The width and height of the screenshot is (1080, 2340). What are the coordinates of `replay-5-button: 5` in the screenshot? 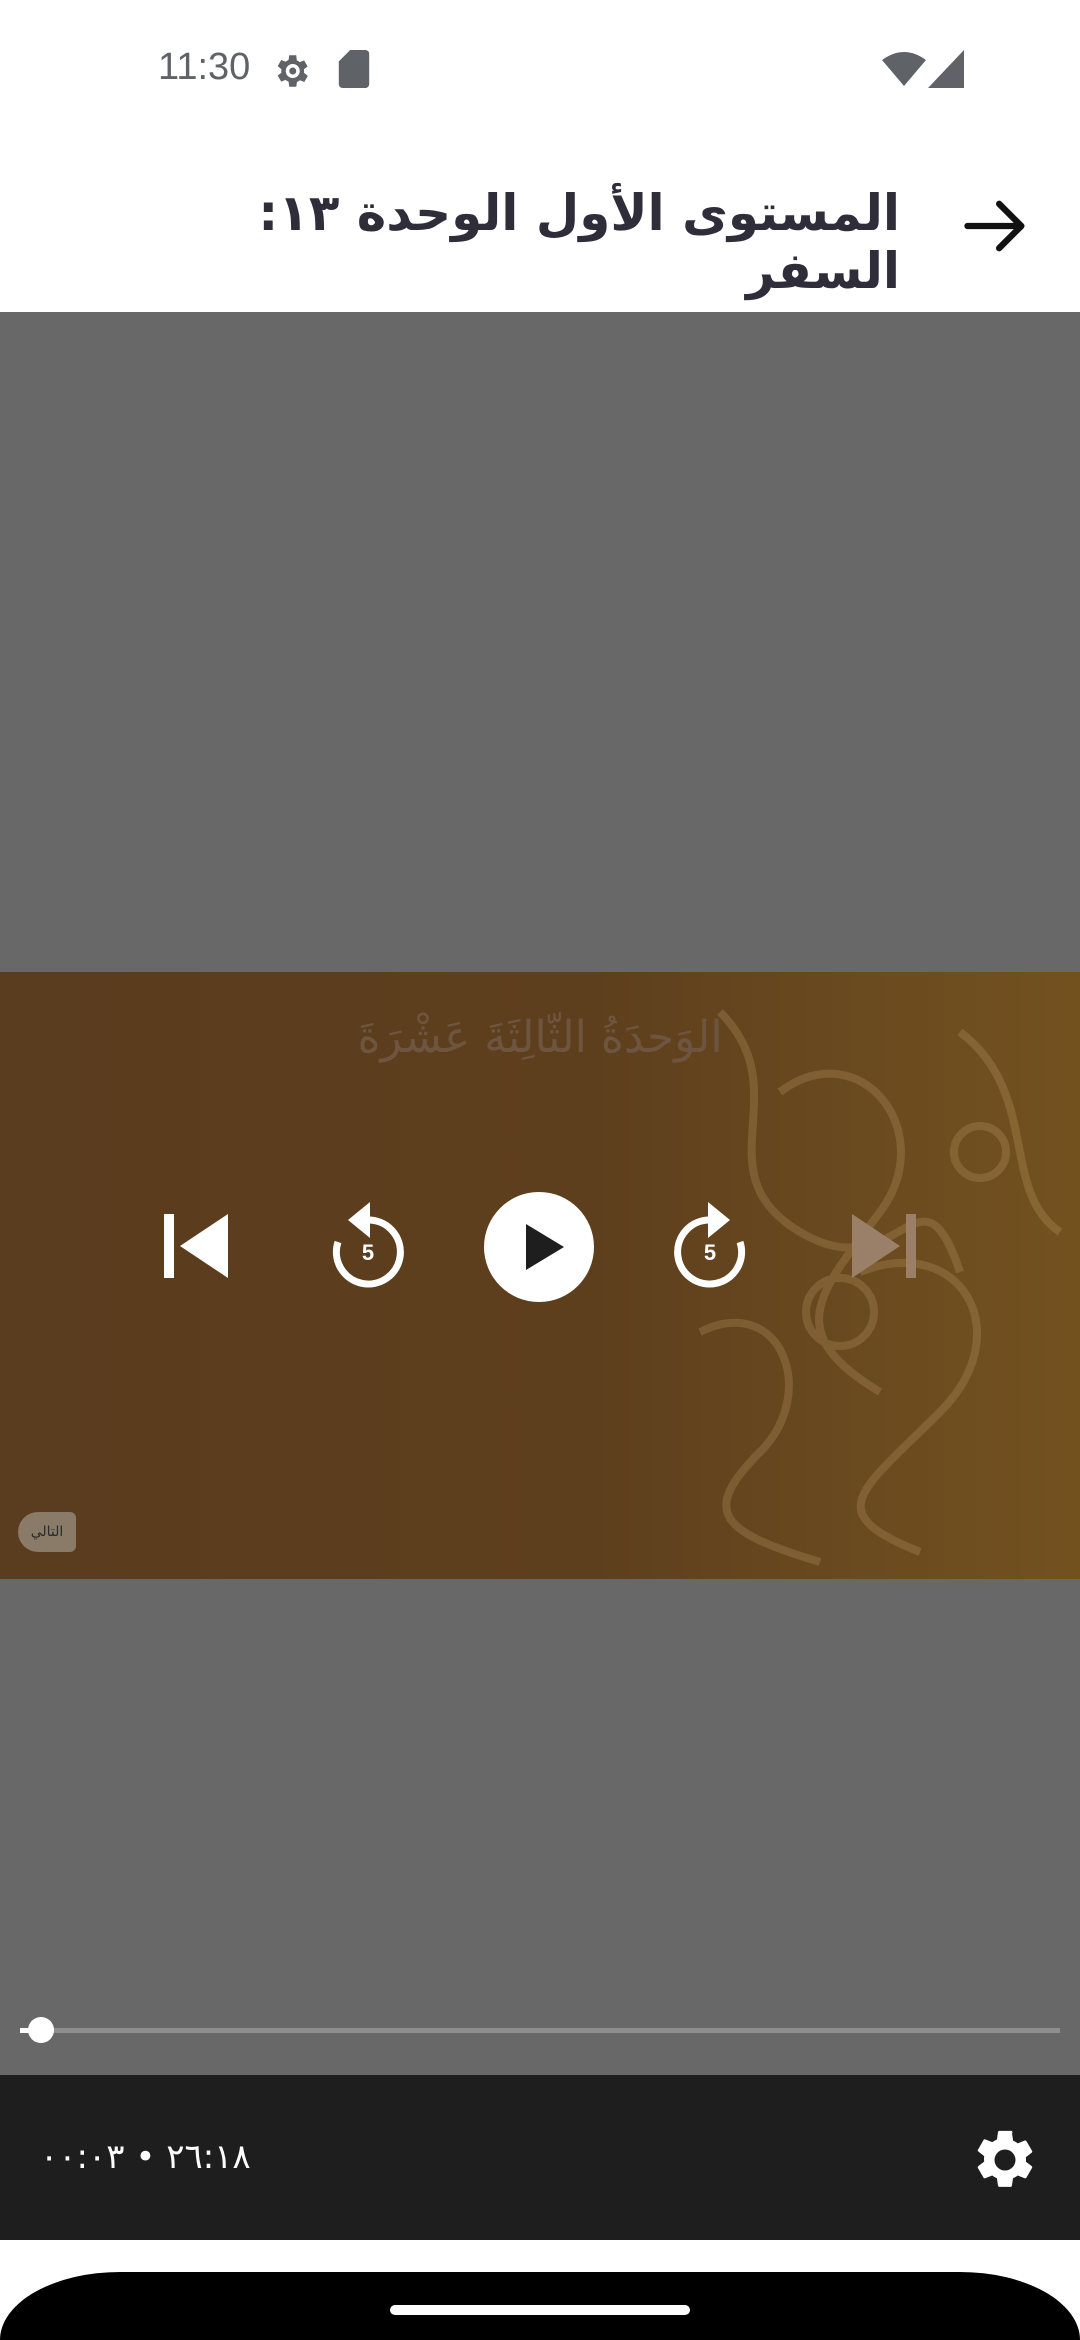 It's located at (368, 1244).